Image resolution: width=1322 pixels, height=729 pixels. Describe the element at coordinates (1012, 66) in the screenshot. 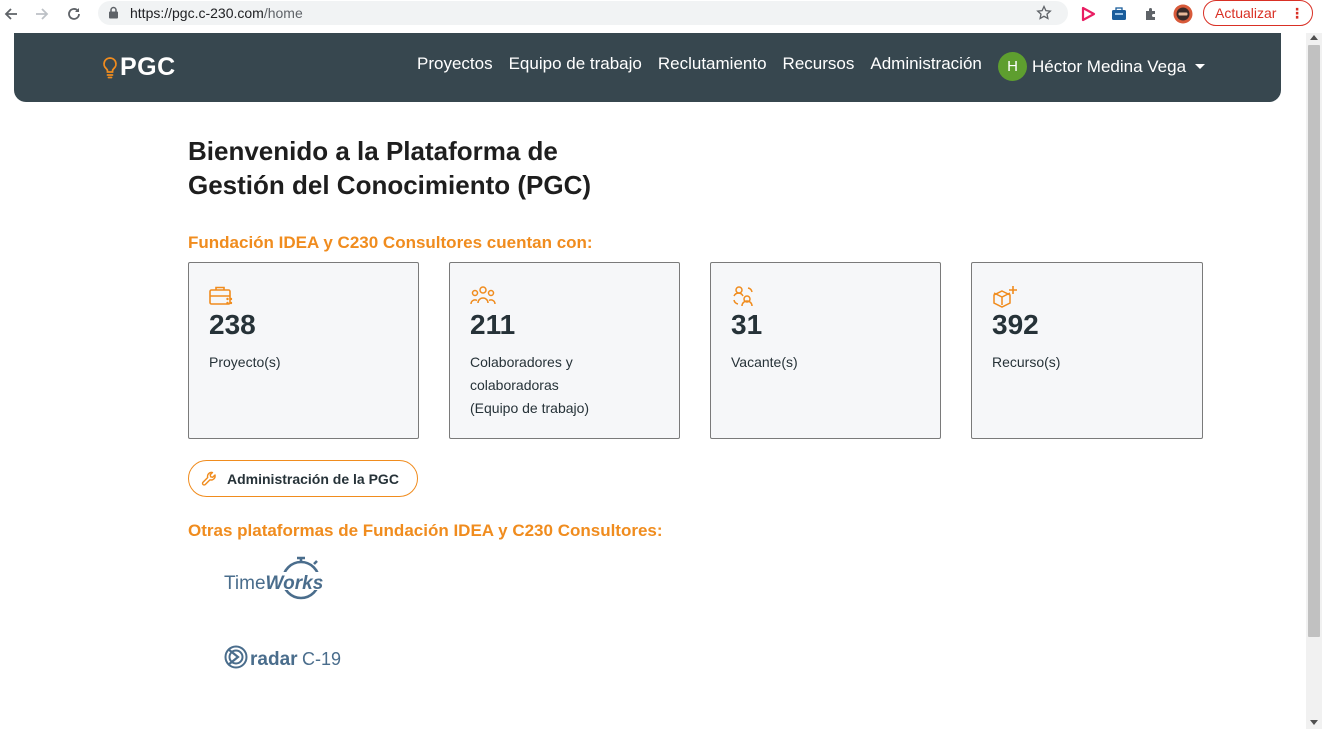

I see `avatar: H` at that location.